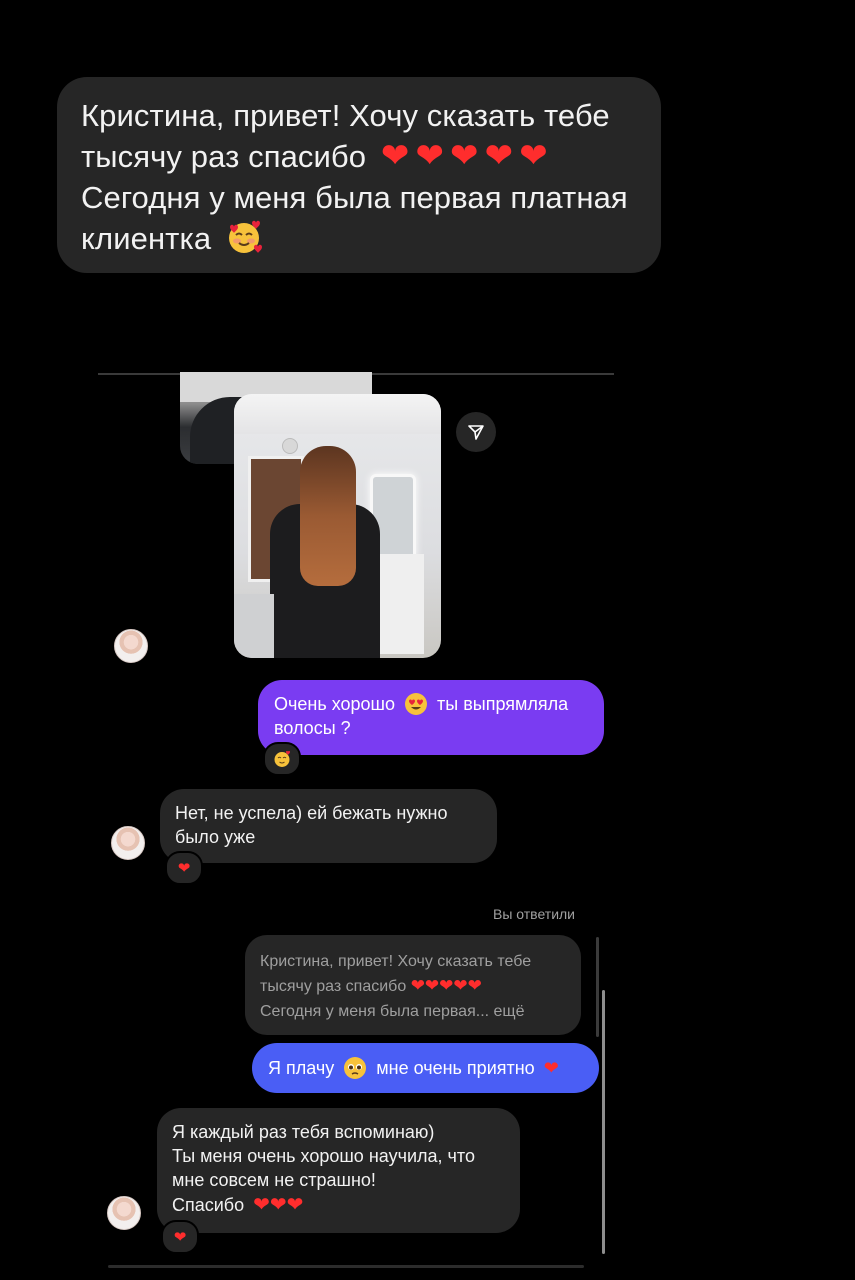 The image size is (855, 1280). I want to click on shared-photo-hair, so click(337, 526).